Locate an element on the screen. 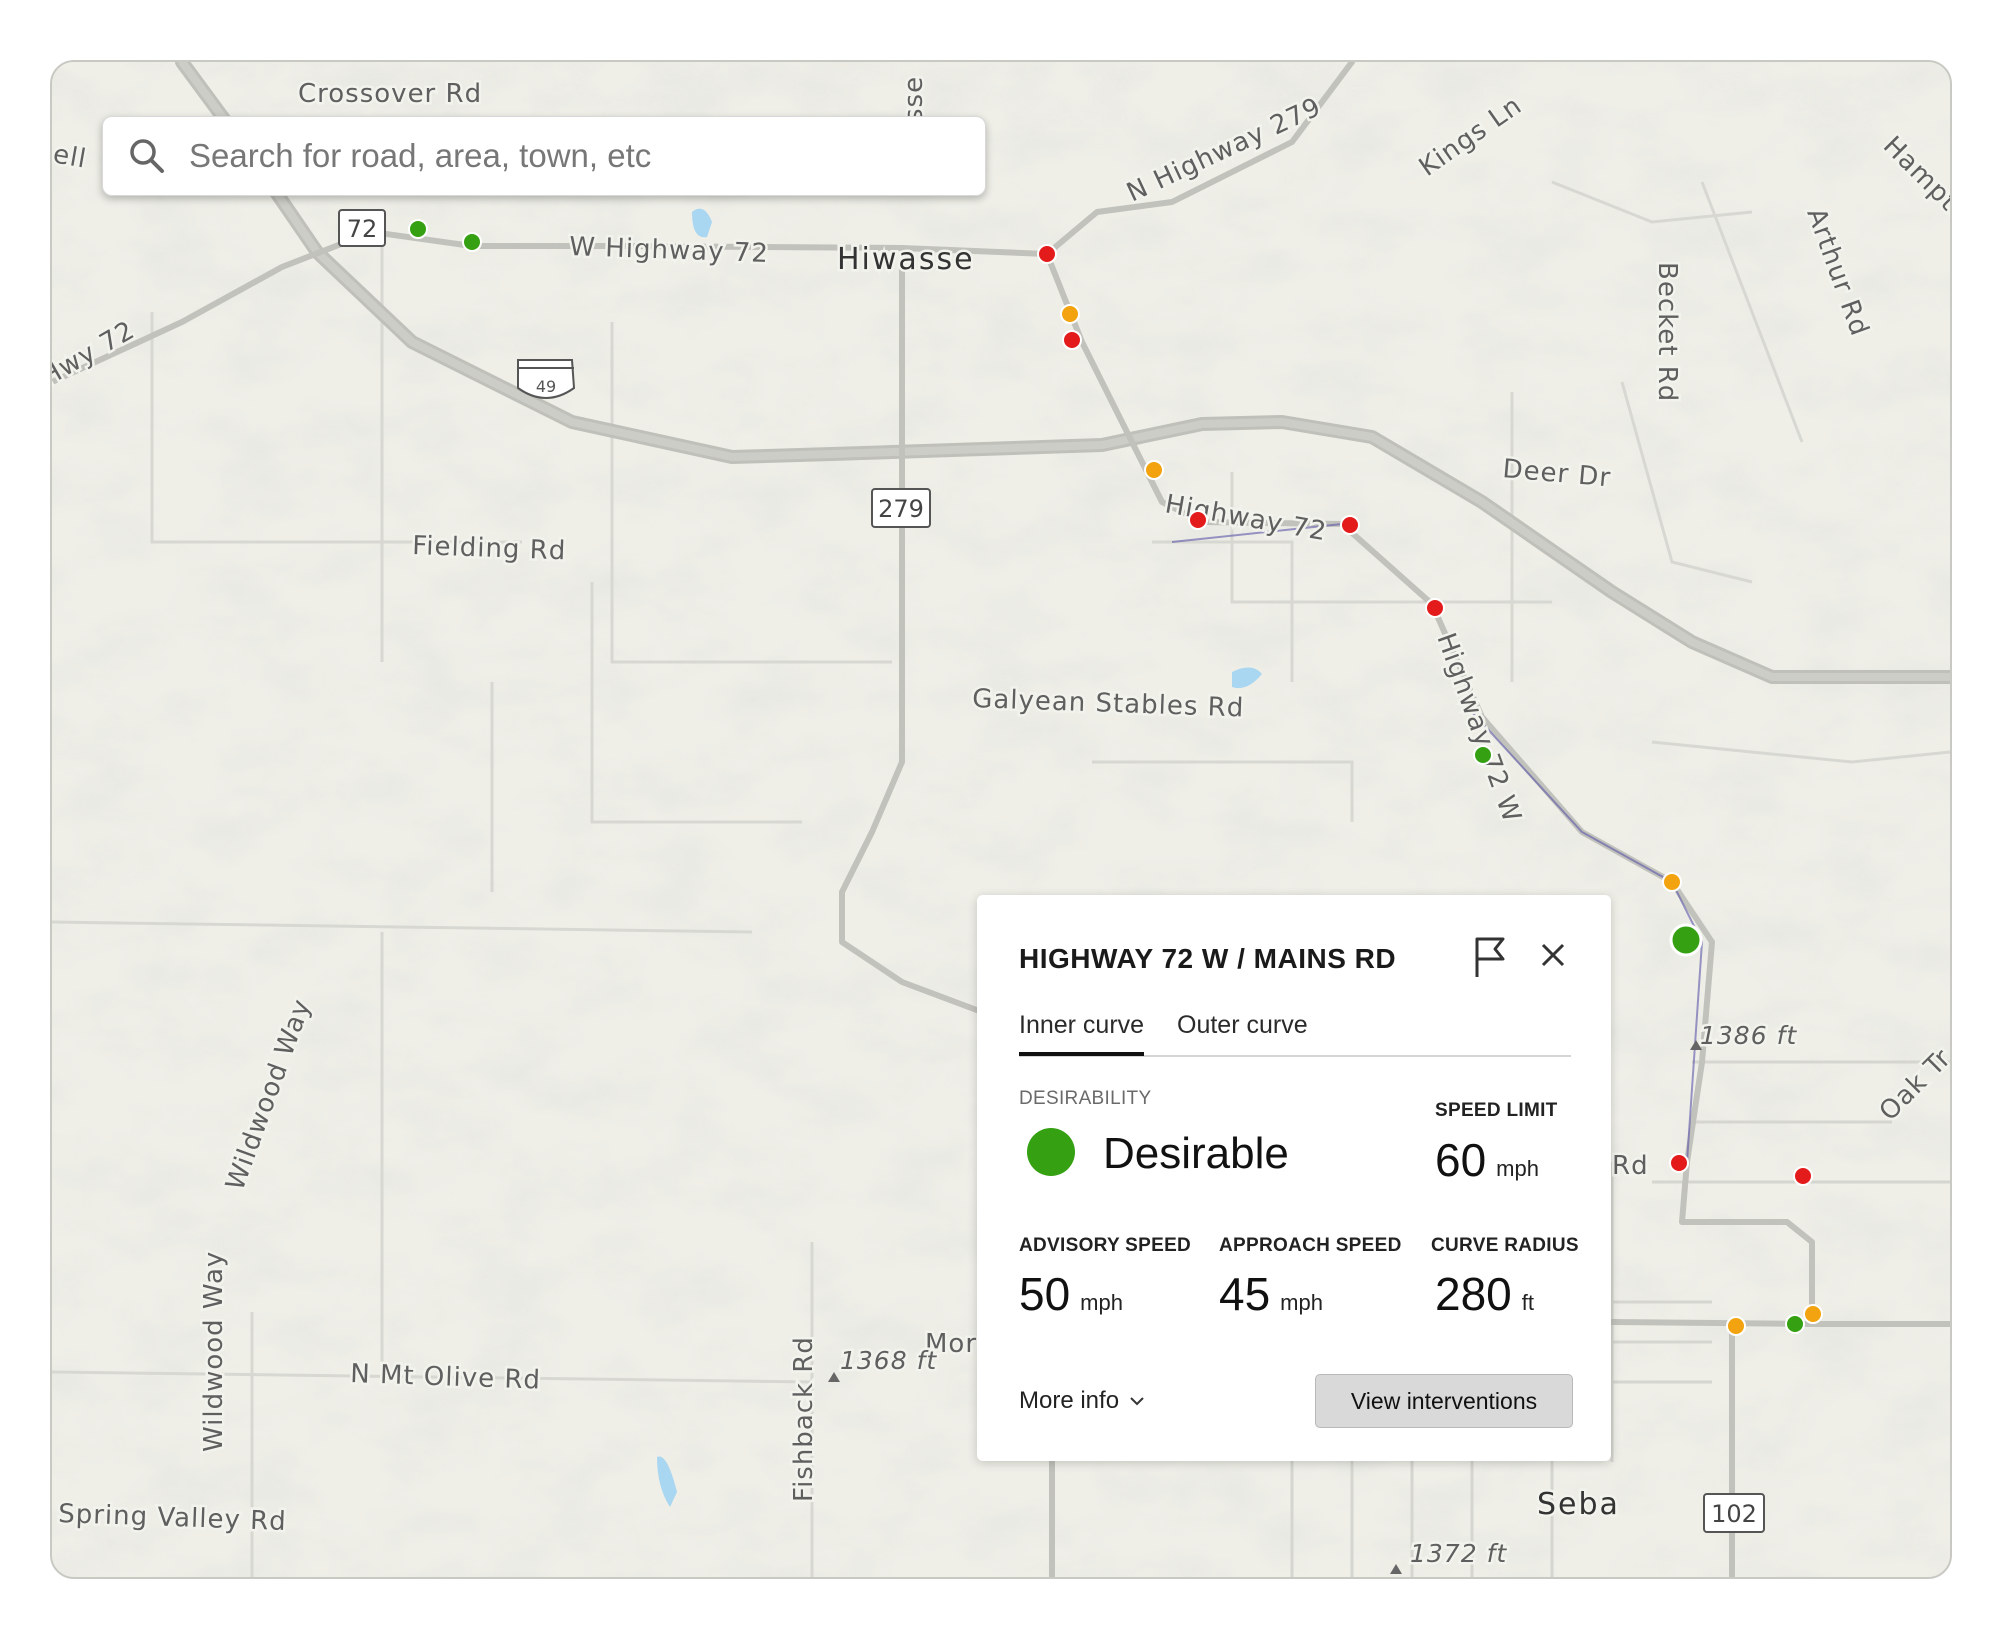 The image size is (2000, 1631). advisory-speed-label: ADVISORY SPEED is located at coordinates (1105, 1245).